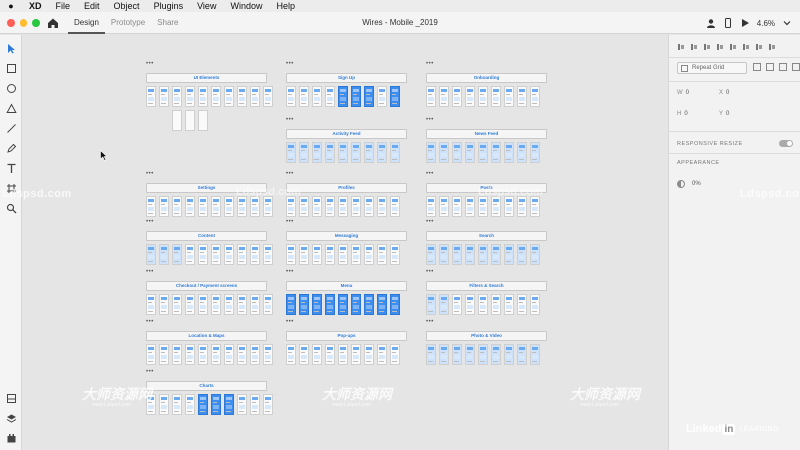 This screenshot has height=450, width=800. I want to click on artboard-group: ••• Activity Feed, so click(346, 141).